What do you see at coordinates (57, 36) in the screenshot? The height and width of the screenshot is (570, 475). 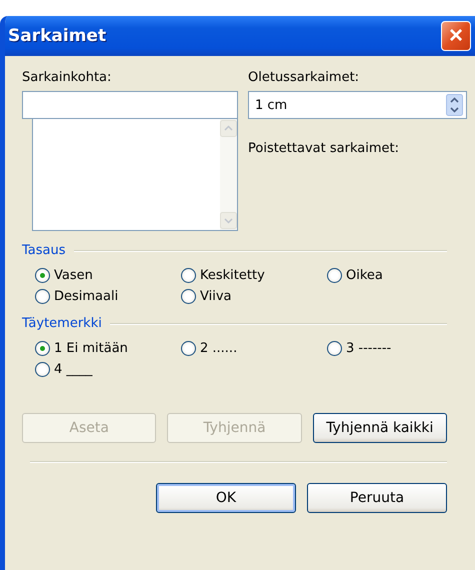 I see `window-title: Sarkaimet` at bounding box center [57, 36].